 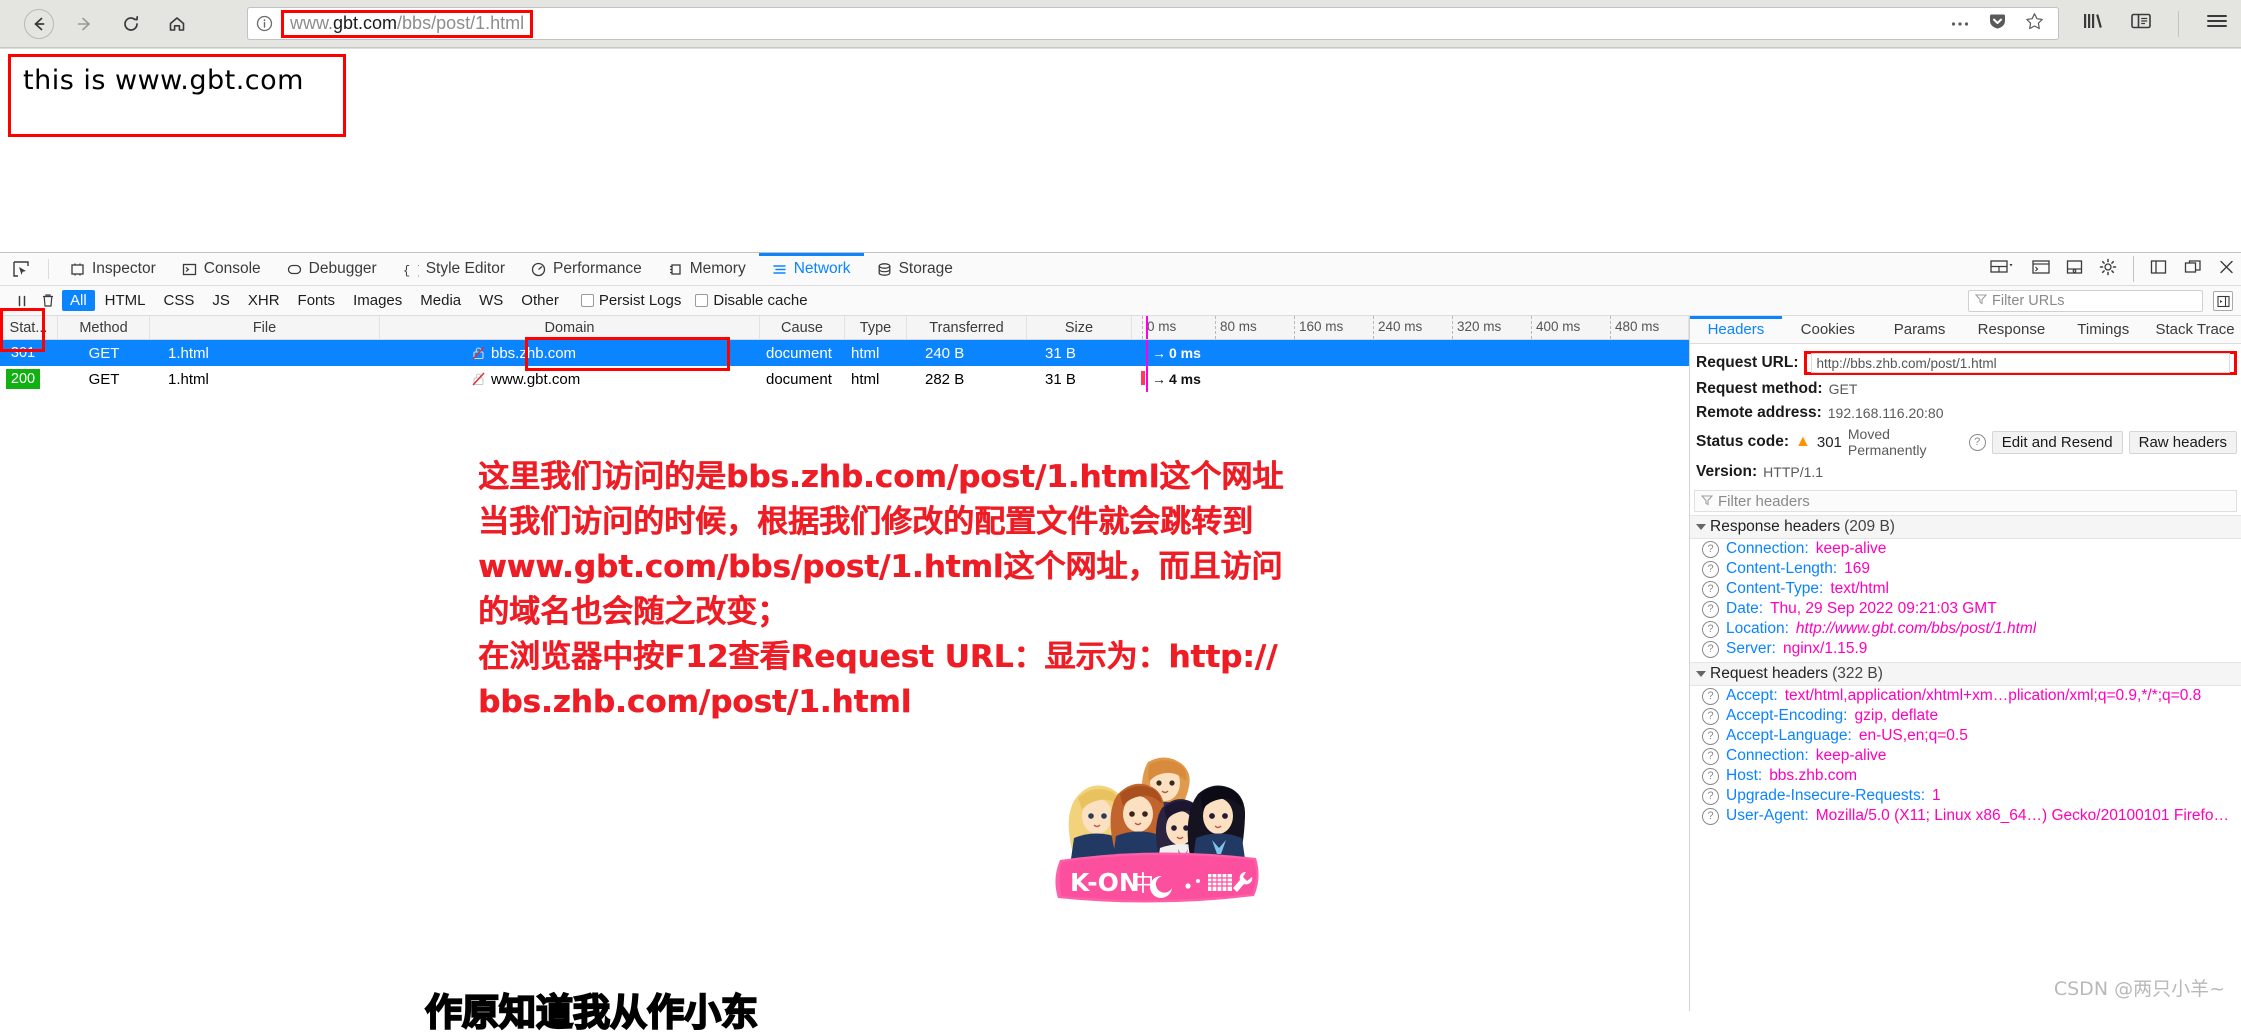 What do you see at coordinates (177, 24) in the screenshot?
I see `home-icon` at bounding box center [177, 24].